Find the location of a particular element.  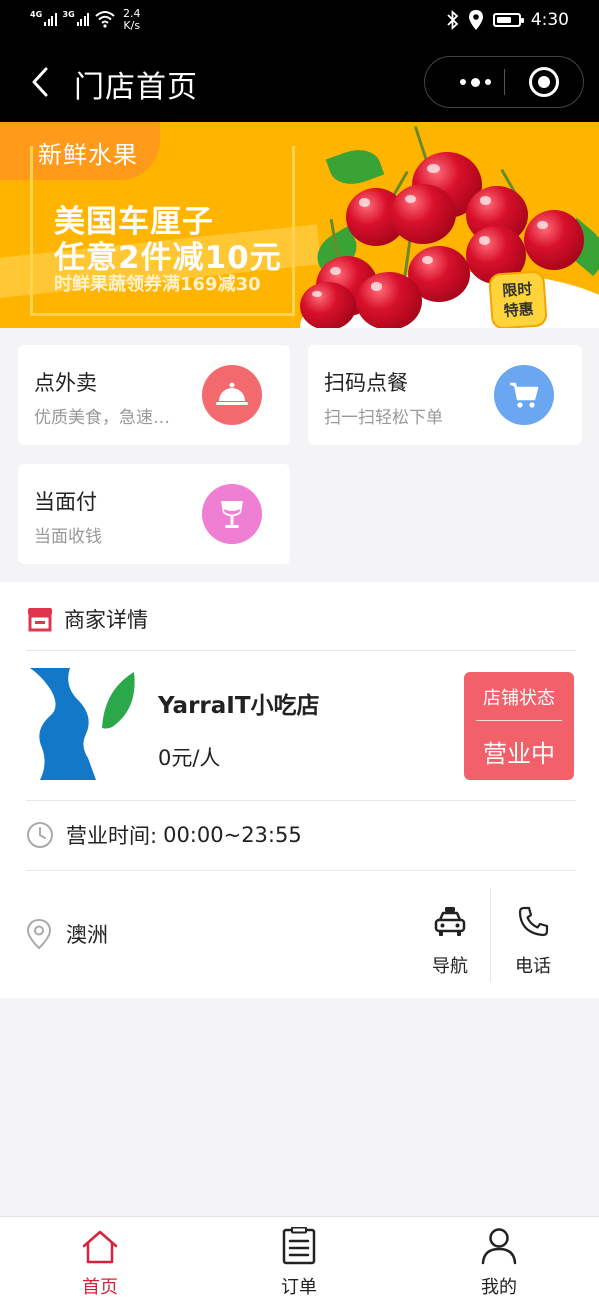

price-per-person: 0元/人 is located at coordinates (189, 758).